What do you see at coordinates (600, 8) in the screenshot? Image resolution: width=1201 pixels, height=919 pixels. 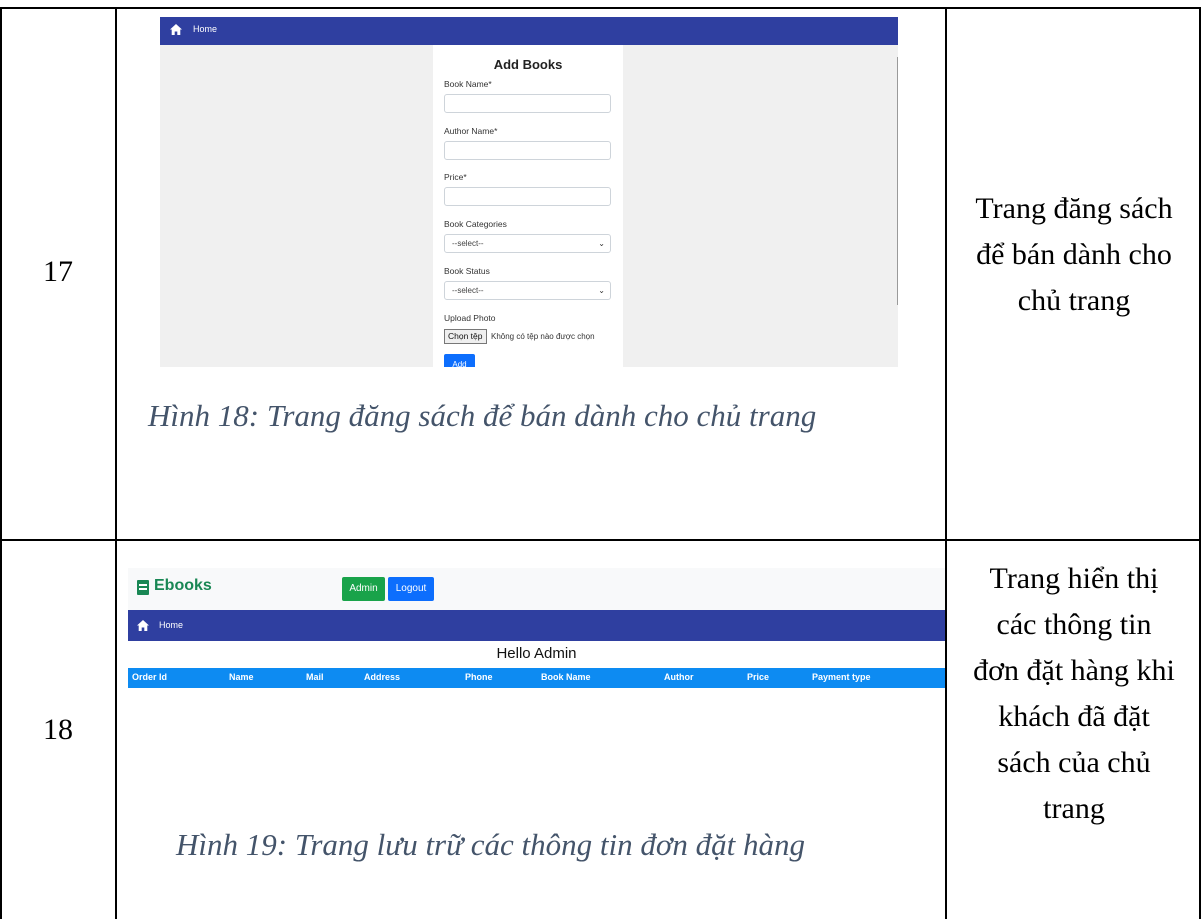 I see `table-border-top` at bounding box center [600, 8].